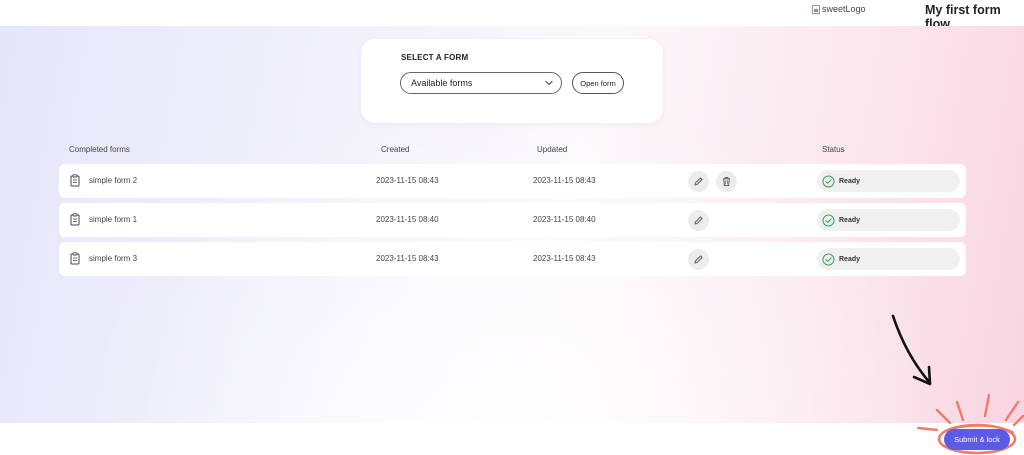  What do you see at coordinates (598, 83) in the screenshot?
I see `open-form-button: Open form` at bounding box center [598, 83].